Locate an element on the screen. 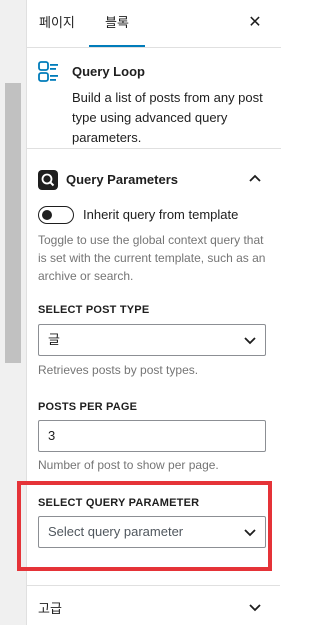  advanced-section-header: 고급 is located at coordinates (153, 605).